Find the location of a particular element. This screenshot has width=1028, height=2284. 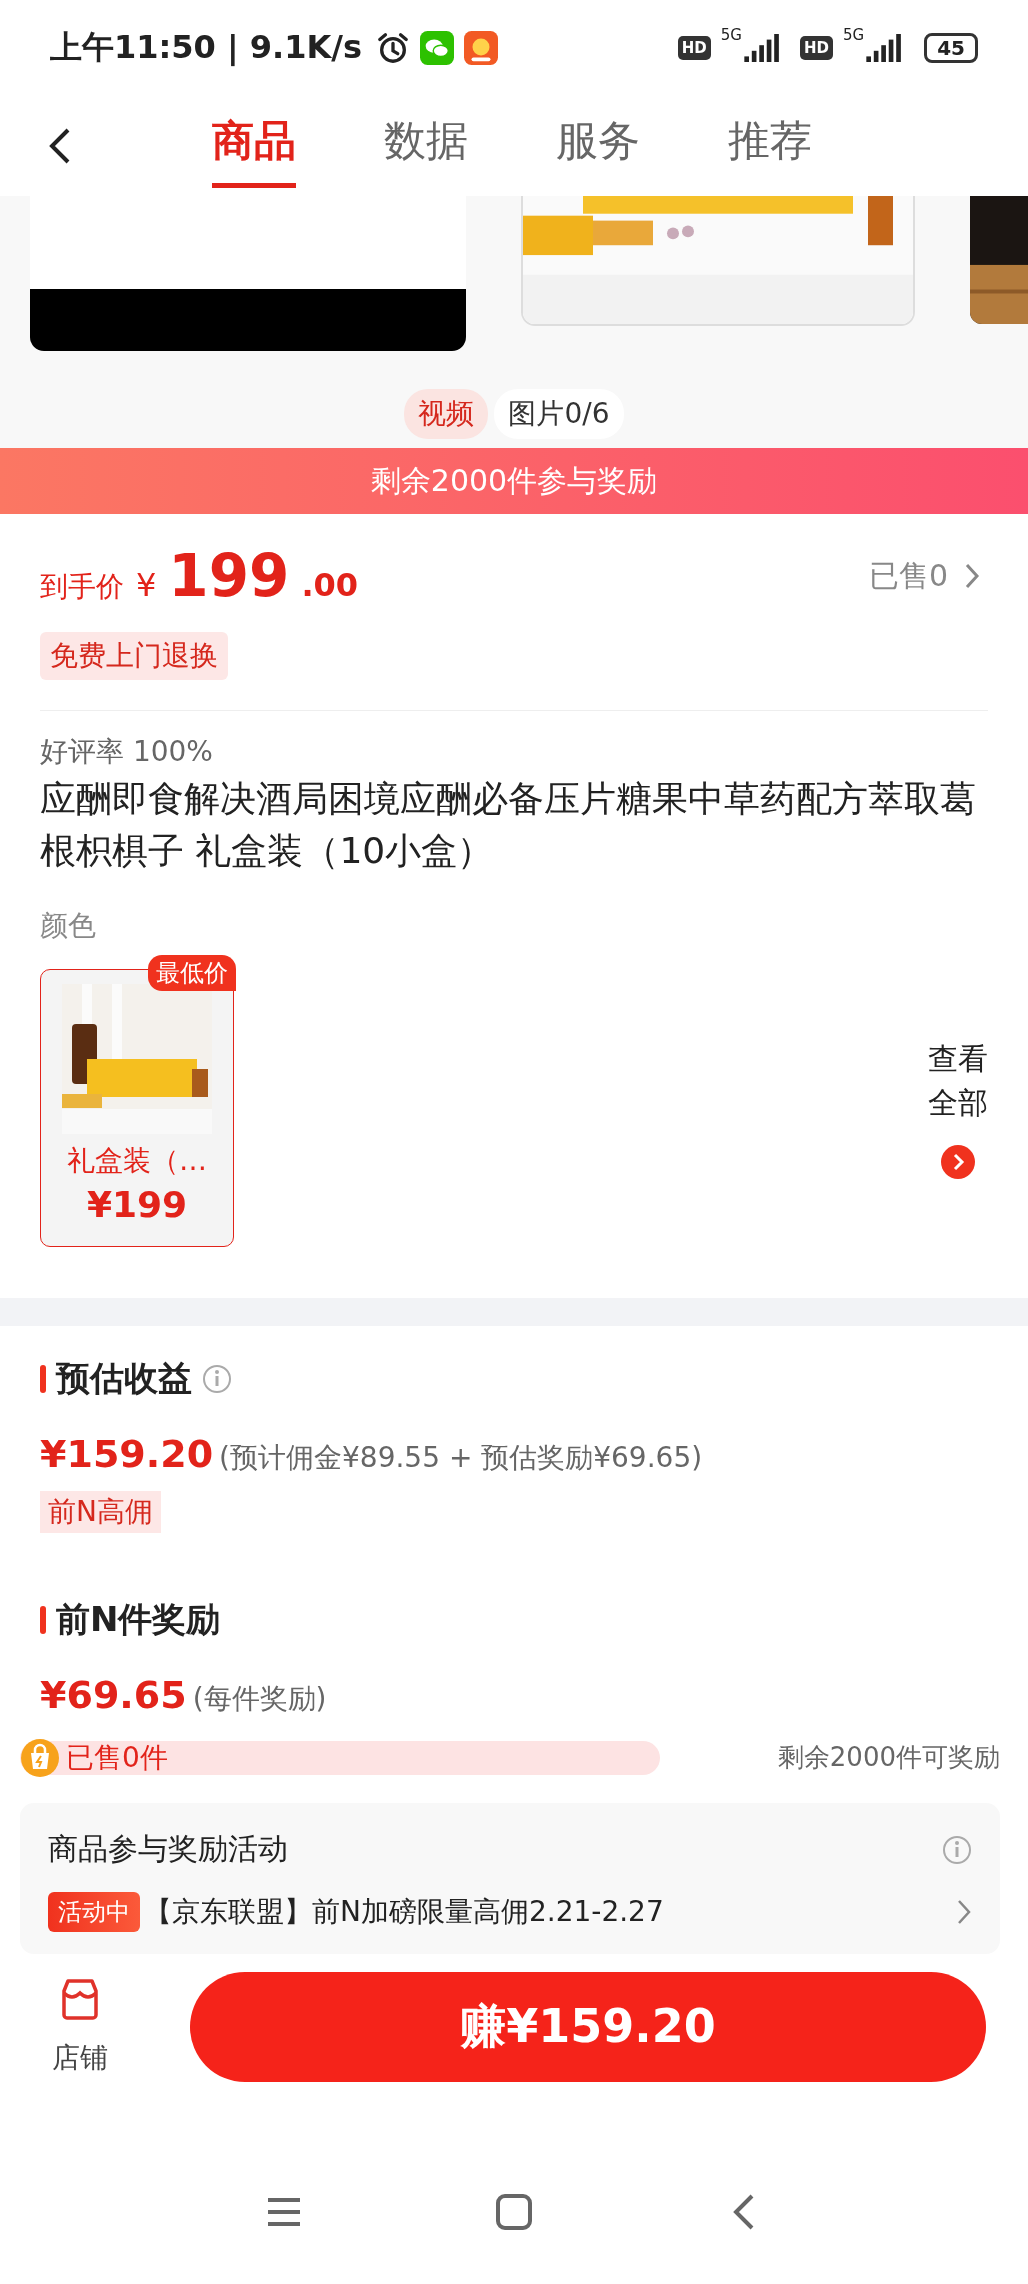

arrow-right-icon is located at coordinates (958, 1162).